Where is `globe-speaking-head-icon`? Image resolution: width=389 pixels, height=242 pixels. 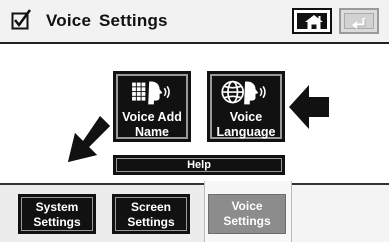
globe-speaking-head-icon is located at coordinates (243, 92).